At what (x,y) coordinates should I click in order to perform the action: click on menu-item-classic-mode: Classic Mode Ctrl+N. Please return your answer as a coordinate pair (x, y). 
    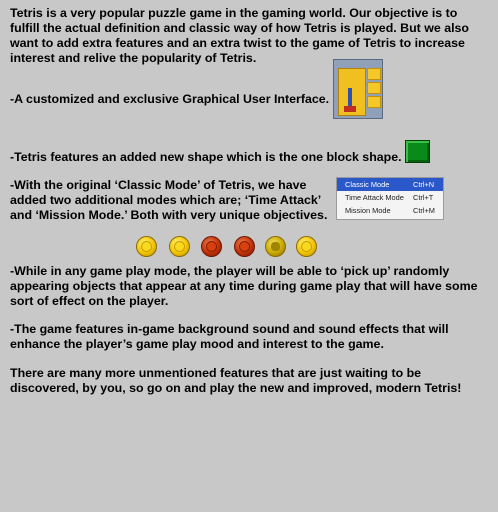
    Looking at the image, I should click on (390, 184).